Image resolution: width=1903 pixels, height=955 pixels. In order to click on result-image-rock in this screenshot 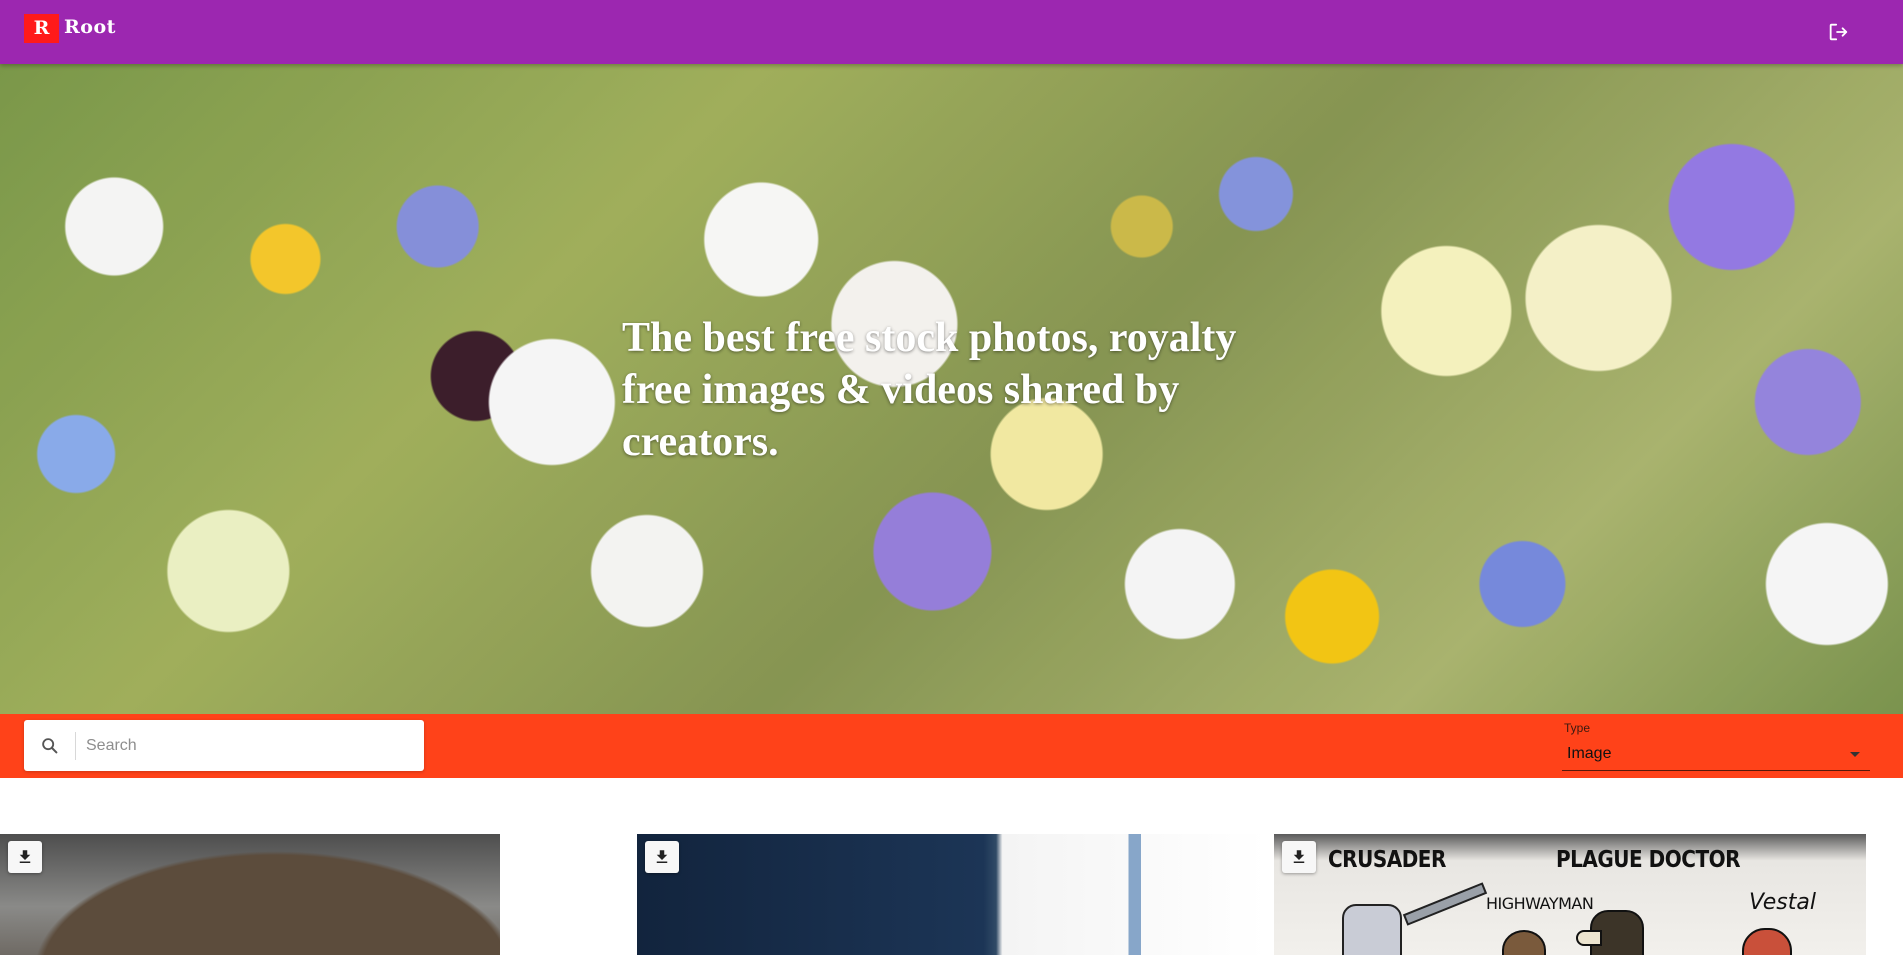, I will do `click(250, 894)`.